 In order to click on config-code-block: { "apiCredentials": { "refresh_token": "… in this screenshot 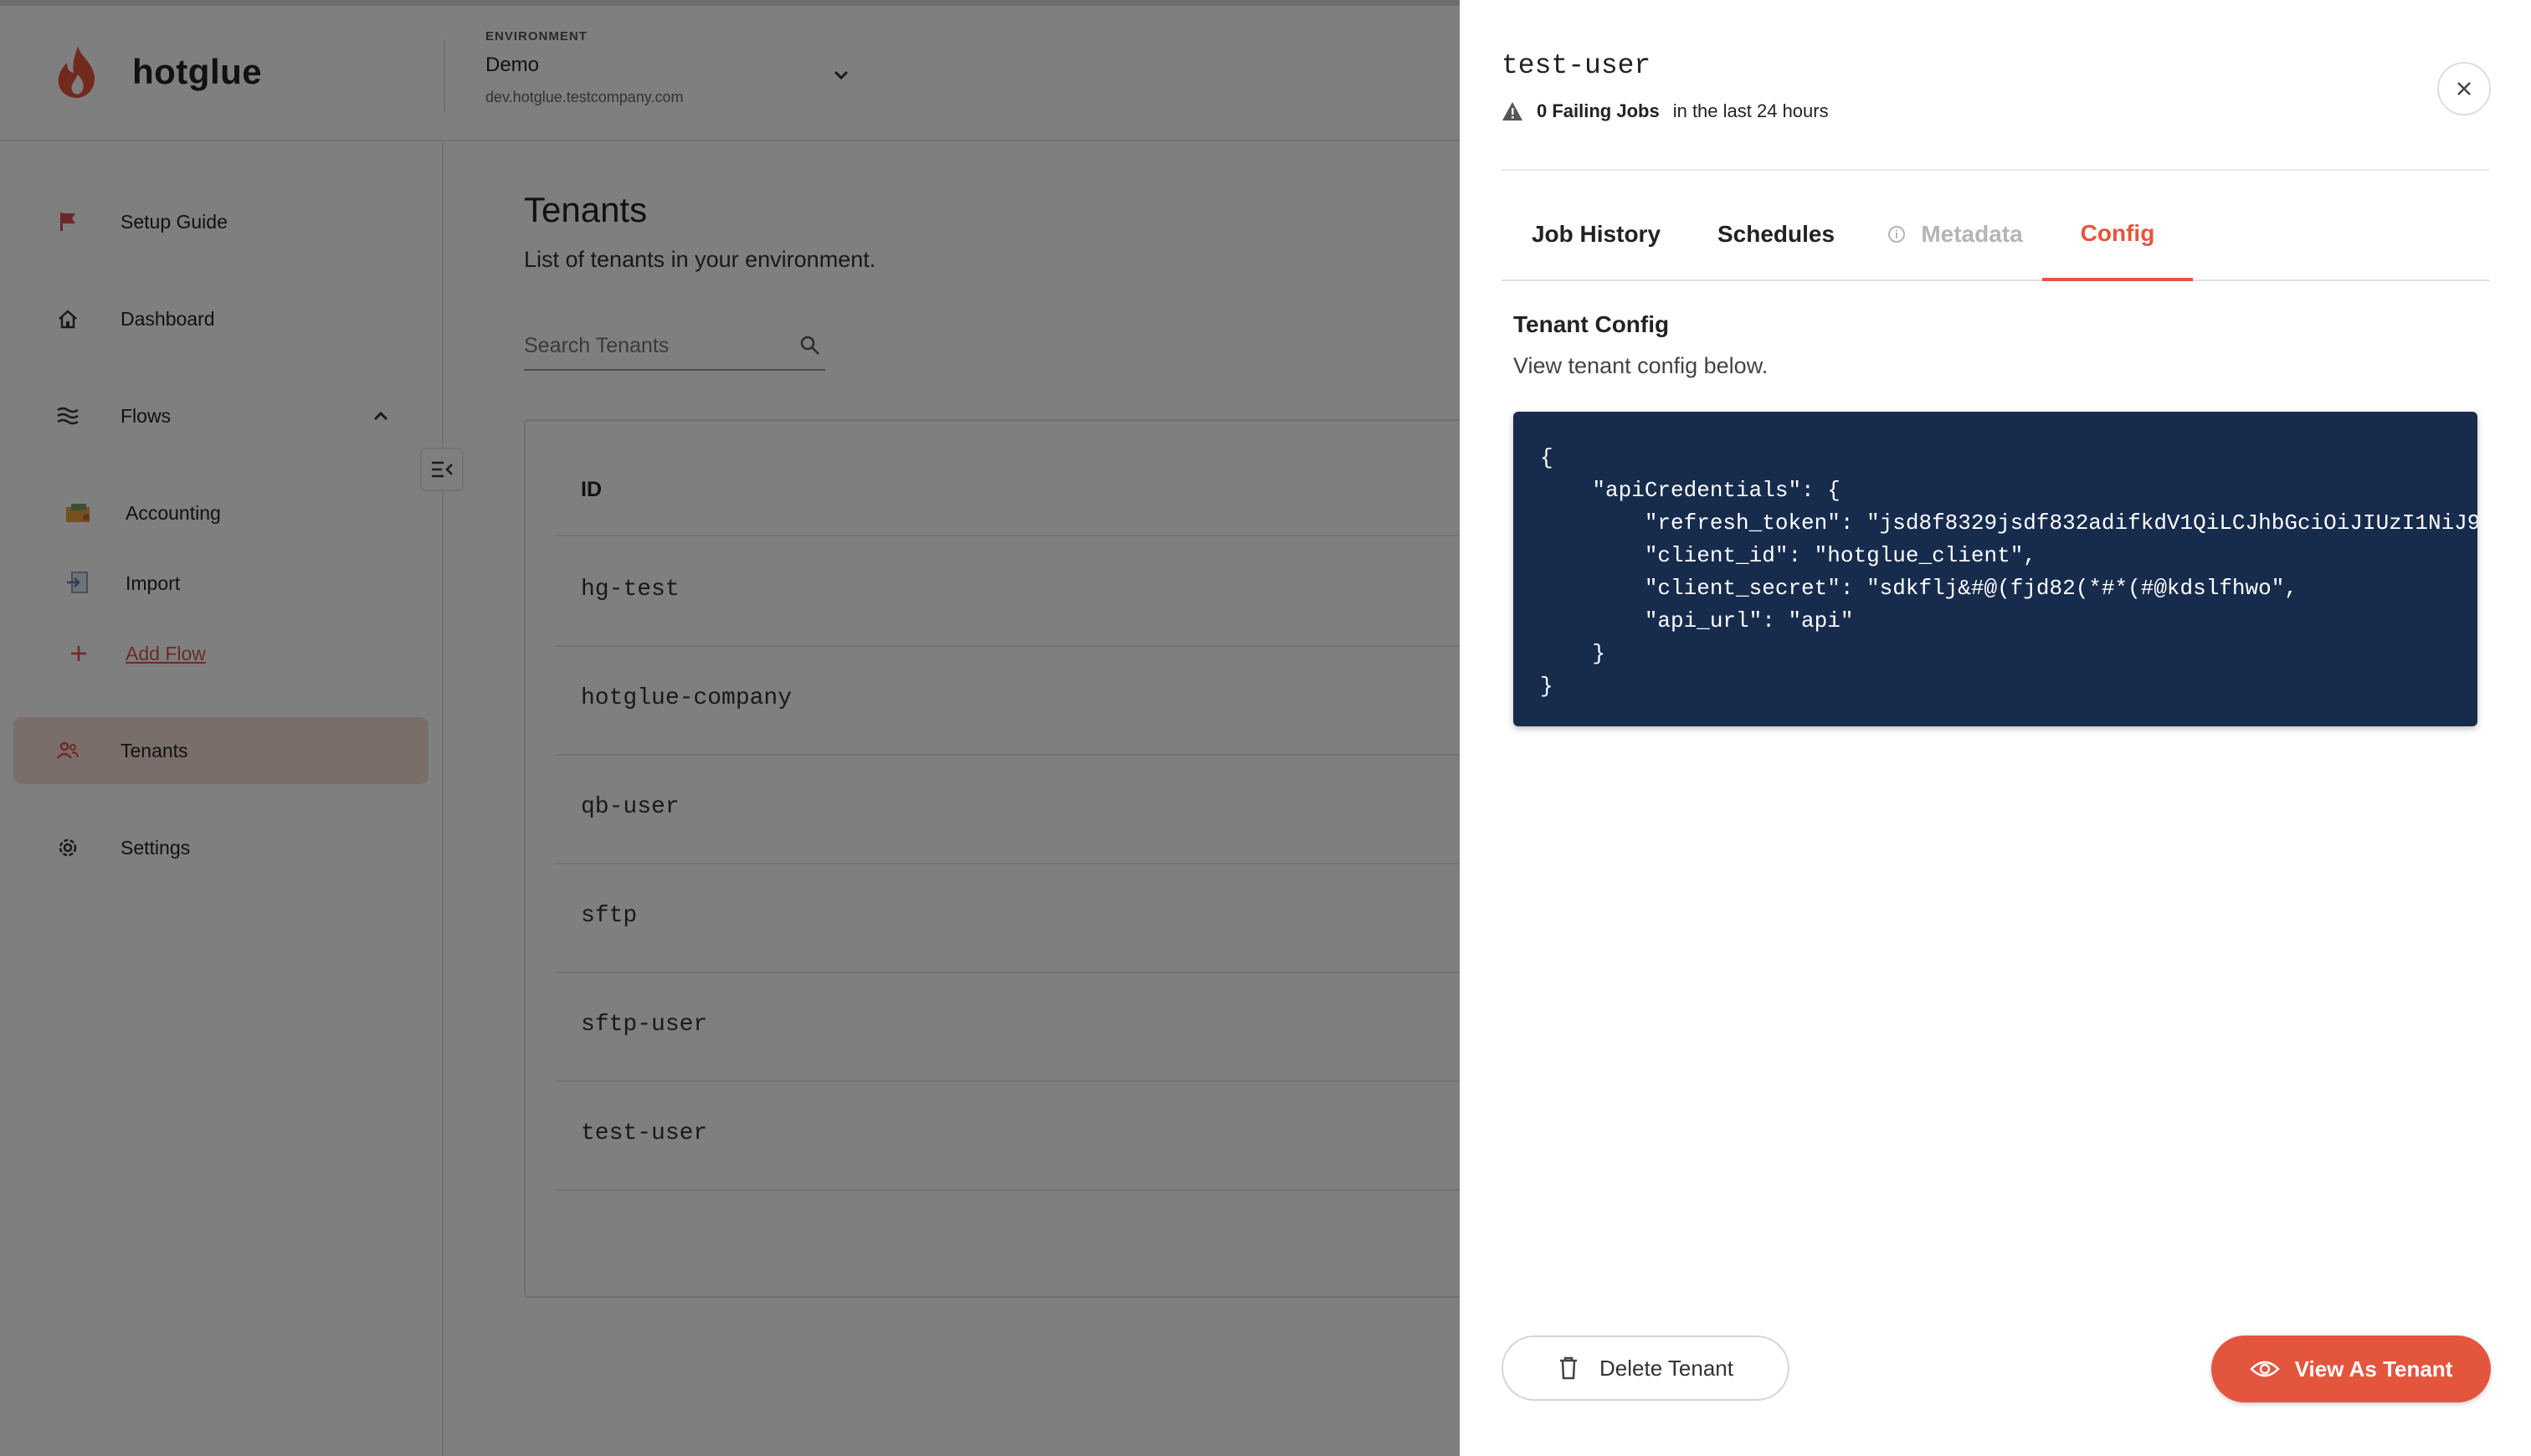, I will do `click(1995, 569)`.